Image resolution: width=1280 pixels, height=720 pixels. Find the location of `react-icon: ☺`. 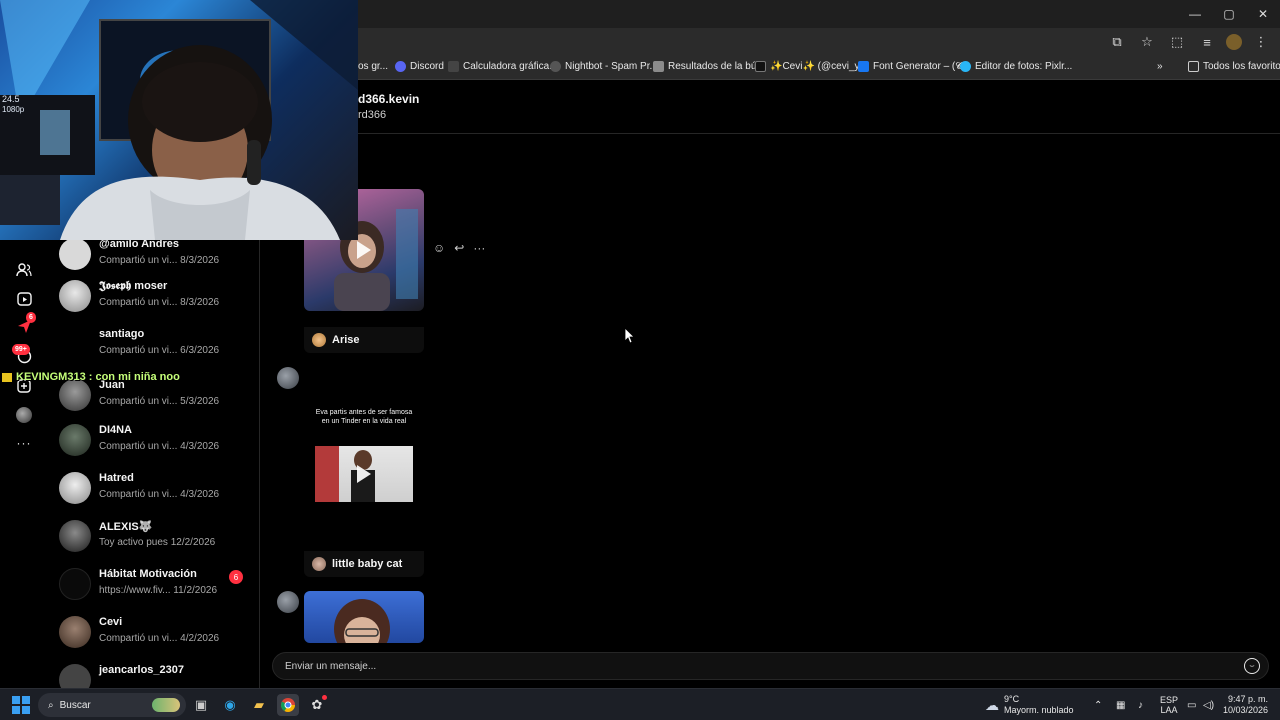

react-icon: ☺ is located at coordinates (439, 248).